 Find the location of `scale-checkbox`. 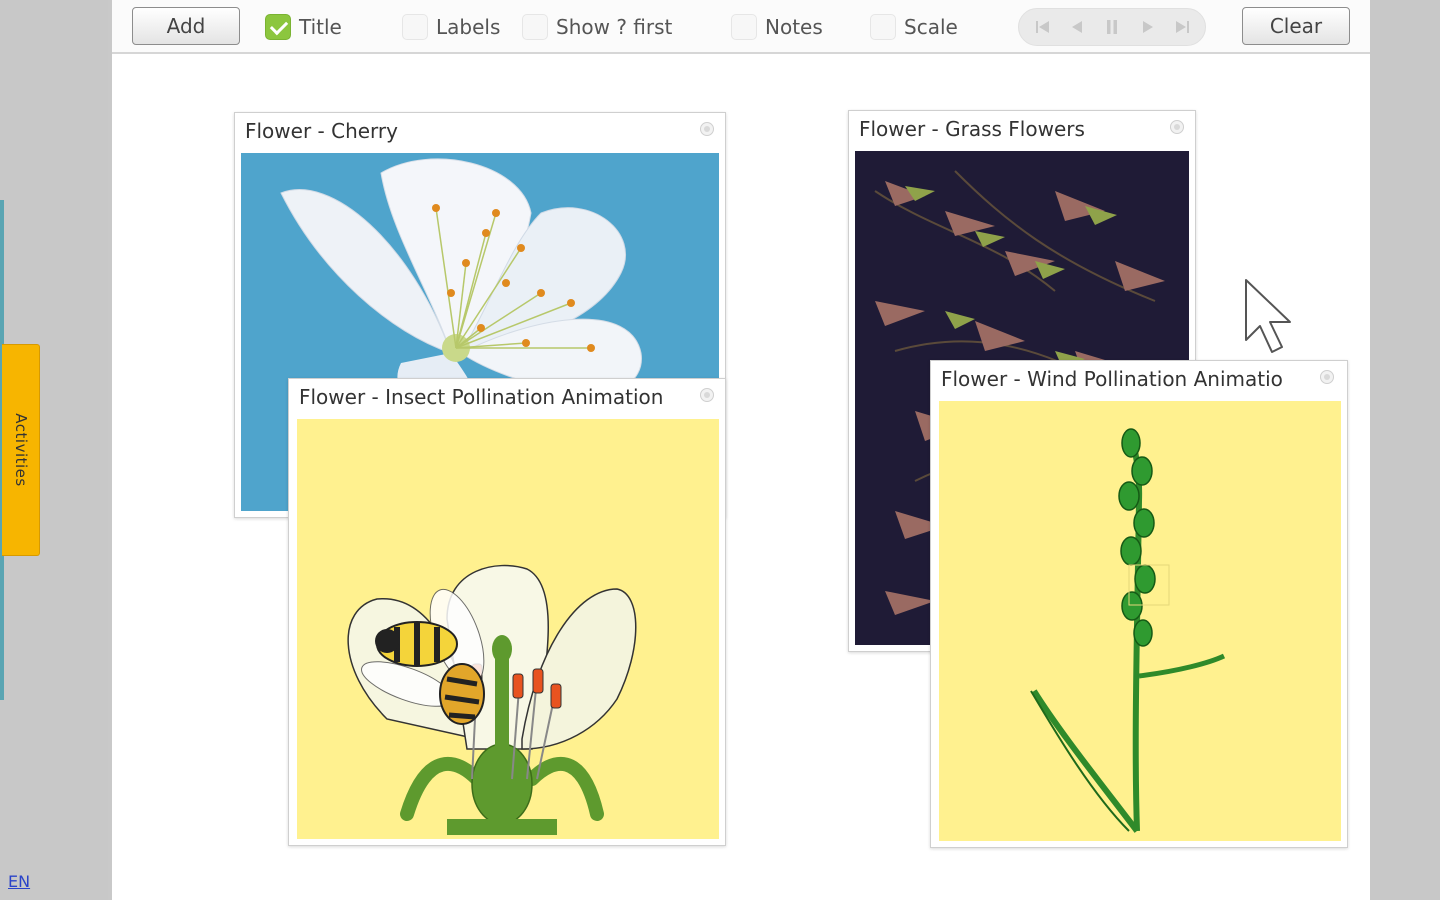

scale-checkbox is located at coordinates (883, 27).